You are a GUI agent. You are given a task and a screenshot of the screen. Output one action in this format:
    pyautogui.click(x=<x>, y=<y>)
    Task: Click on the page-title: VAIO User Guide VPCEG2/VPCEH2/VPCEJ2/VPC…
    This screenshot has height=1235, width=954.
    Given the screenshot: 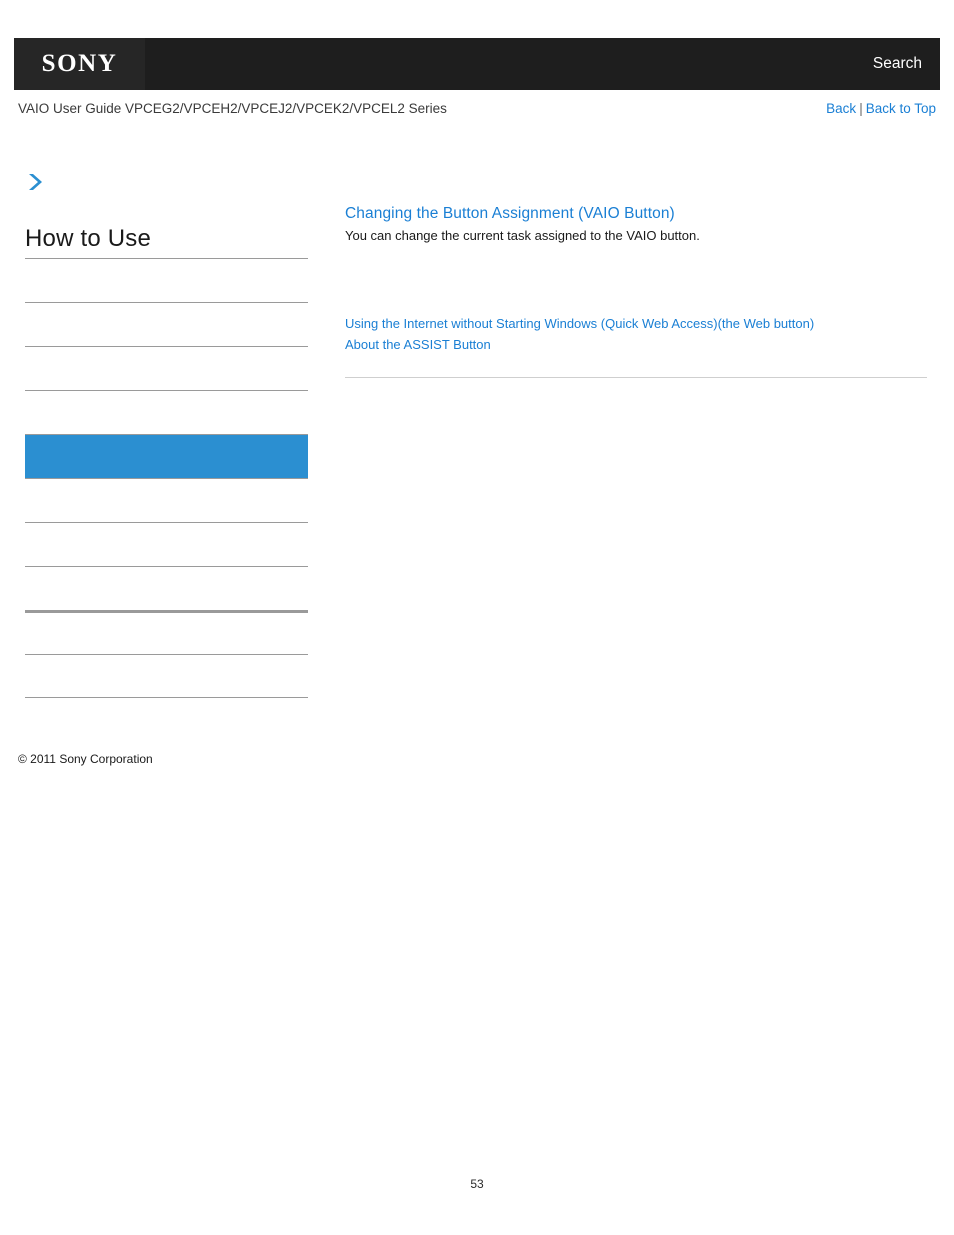 What is the action you would take?
    pyautogui.click(x=232, y=108)
    